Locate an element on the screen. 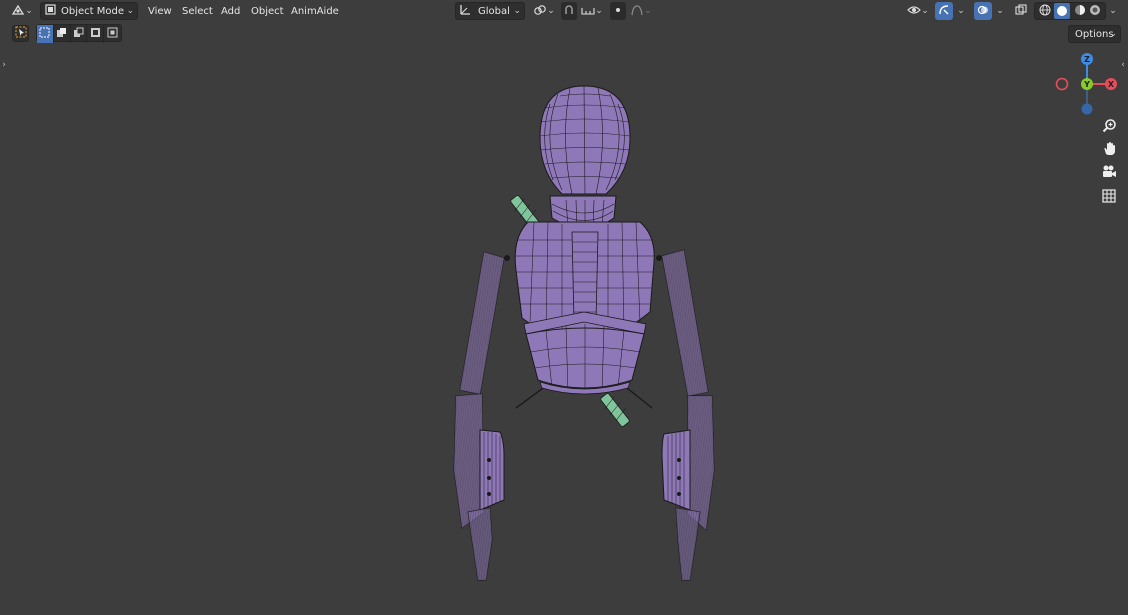  material-preview-icon is located at coordinates (1080, 11).